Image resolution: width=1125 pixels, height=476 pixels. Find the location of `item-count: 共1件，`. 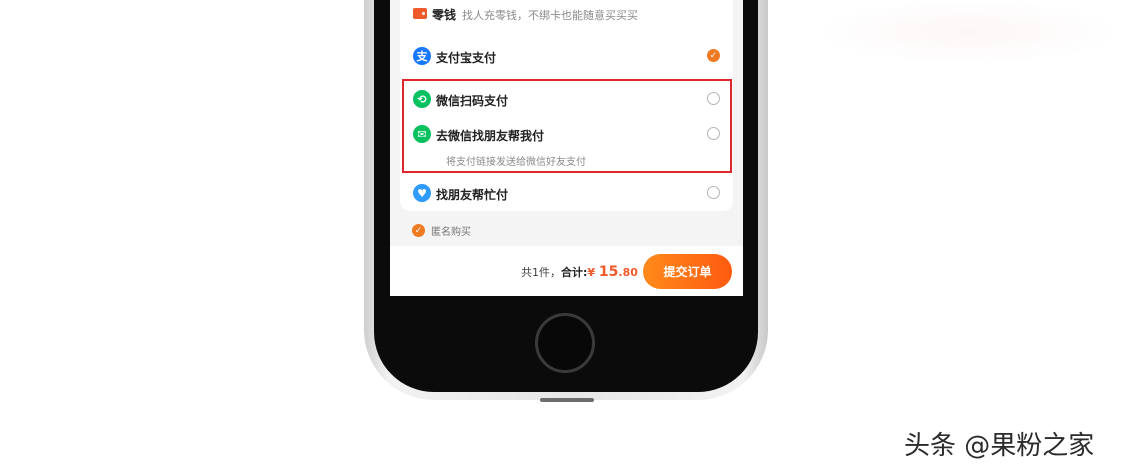

item-count: 共1件， is located at coordinates (541, 272).